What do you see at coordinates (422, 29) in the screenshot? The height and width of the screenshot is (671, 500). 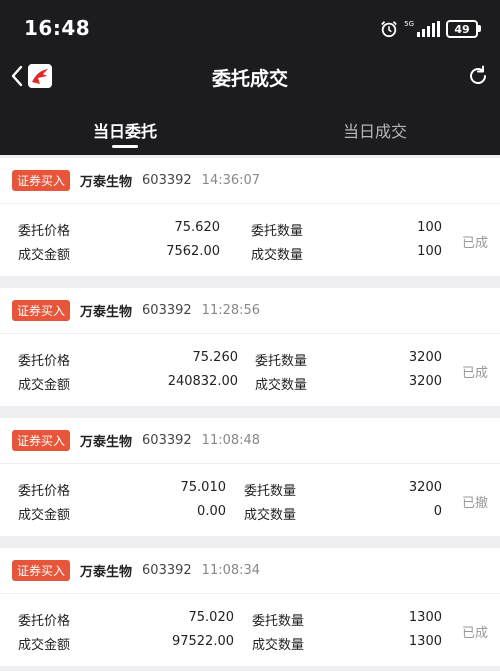 I see `signal-icon: 5G` at bounding box center [422, 29].